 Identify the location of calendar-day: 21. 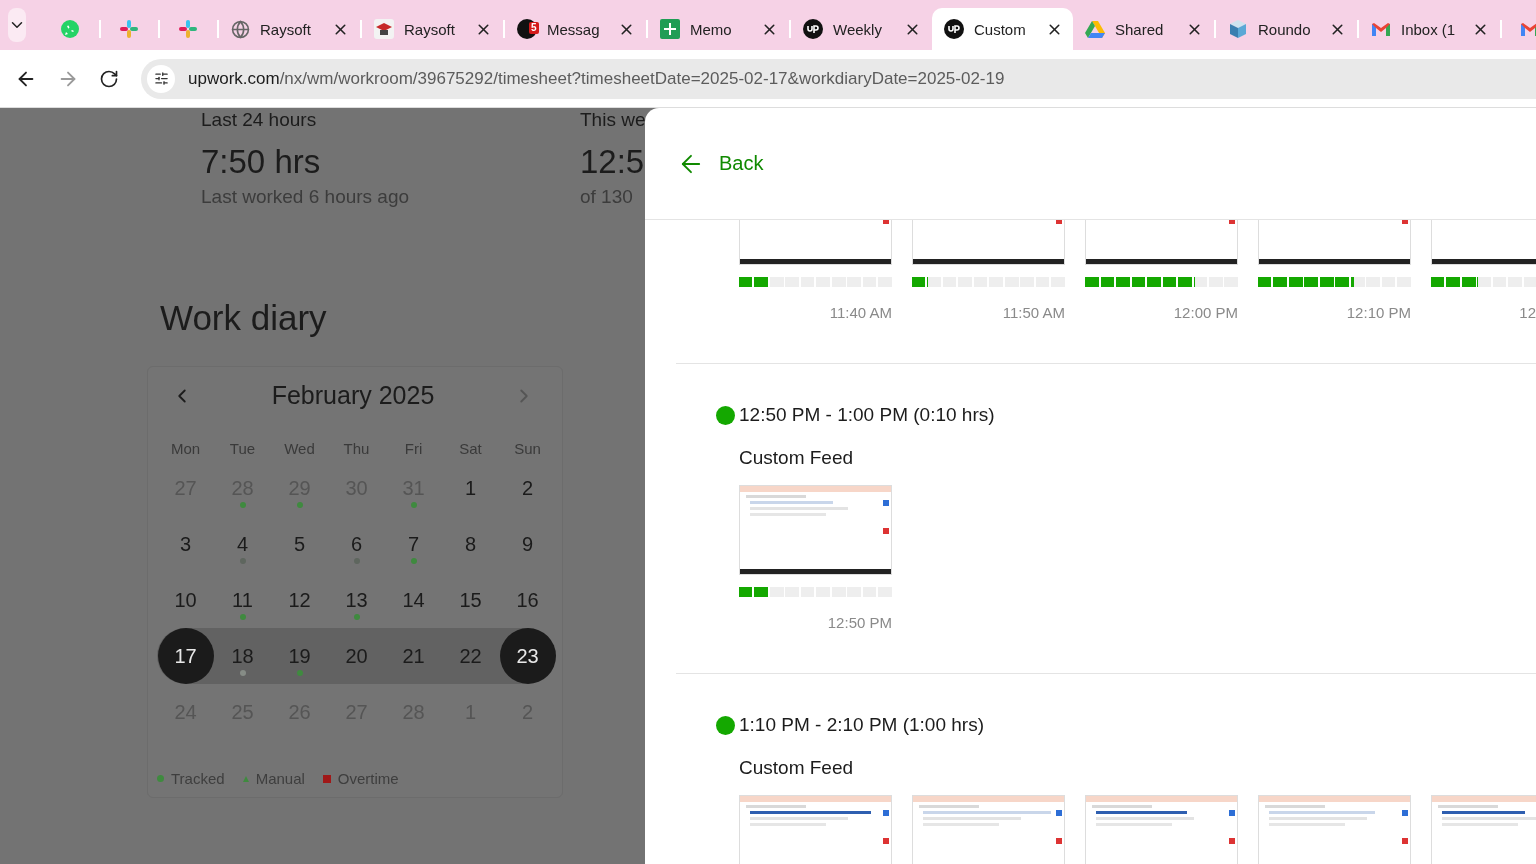
(413, 656).